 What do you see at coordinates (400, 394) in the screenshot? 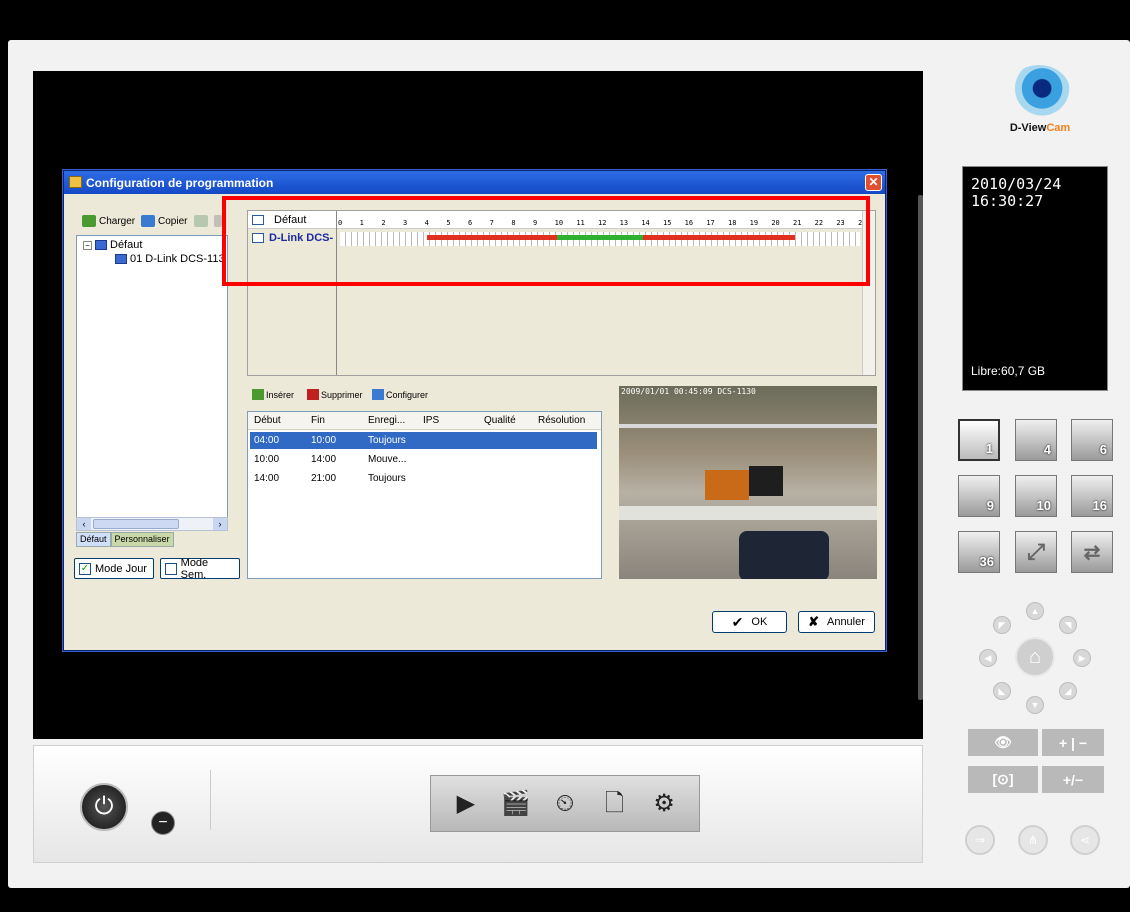
I see `configurer-button: Configurer` at bounding box center [400, 394].